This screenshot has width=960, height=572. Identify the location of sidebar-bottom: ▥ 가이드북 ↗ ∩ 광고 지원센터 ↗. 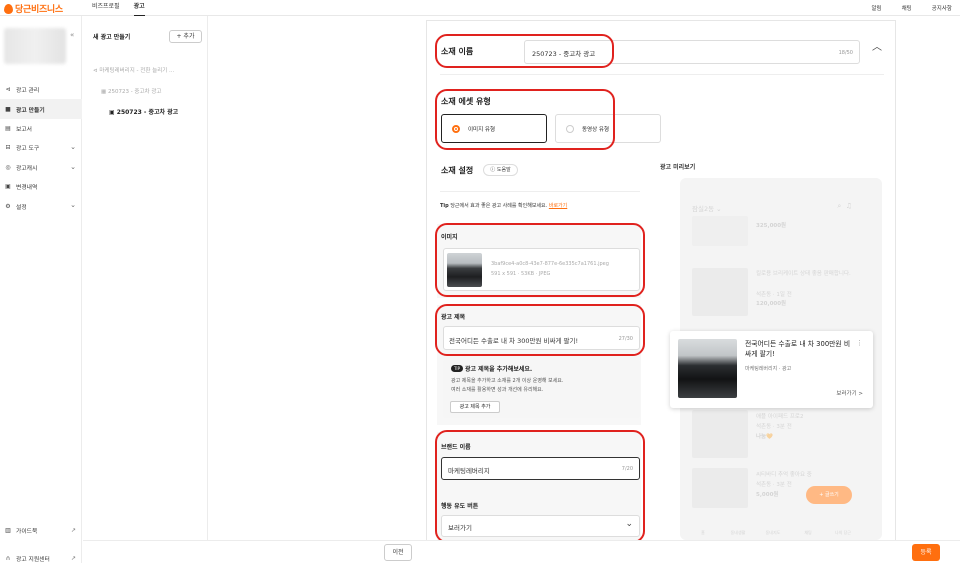
(41, 544).